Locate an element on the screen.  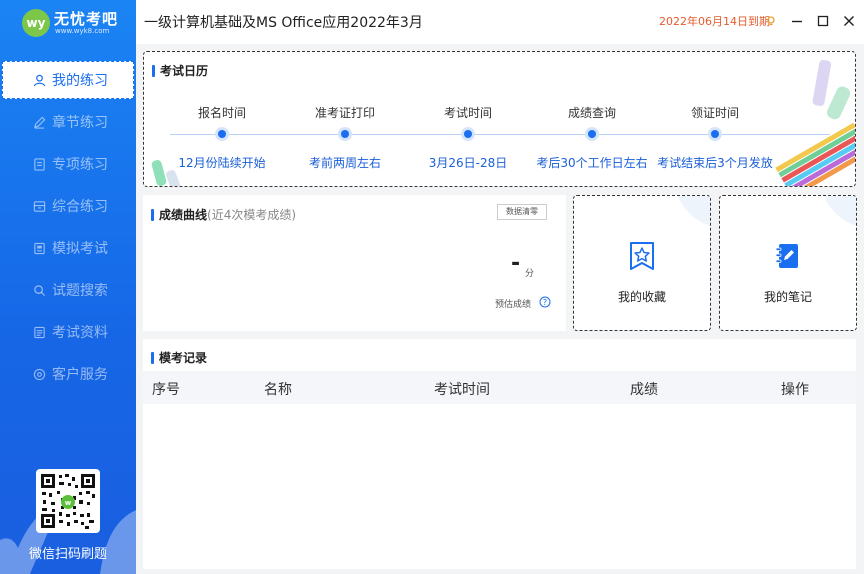
score-curve-panel: 成绩曲线 (近4次模考成绩) 数据清零 - 分 预估成绩 ? is located at coordinates (354, 263).